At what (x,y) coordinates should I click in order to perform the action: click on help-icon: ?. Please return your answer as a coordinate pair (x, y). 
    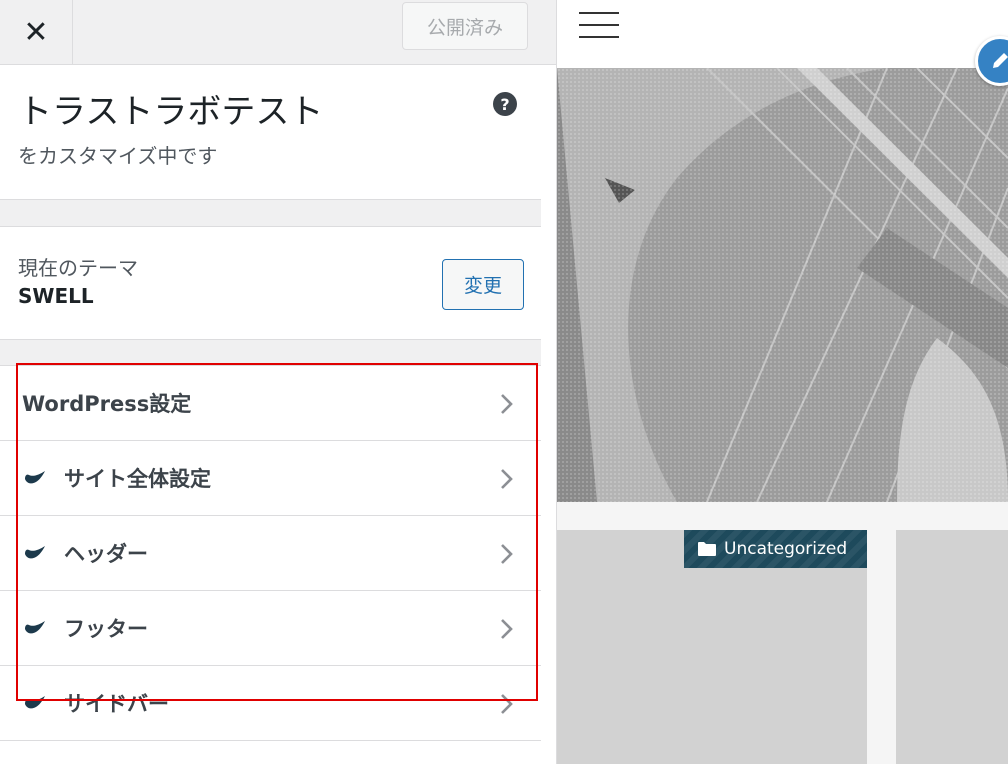
    Looking at the image, I should click on (505, 104).